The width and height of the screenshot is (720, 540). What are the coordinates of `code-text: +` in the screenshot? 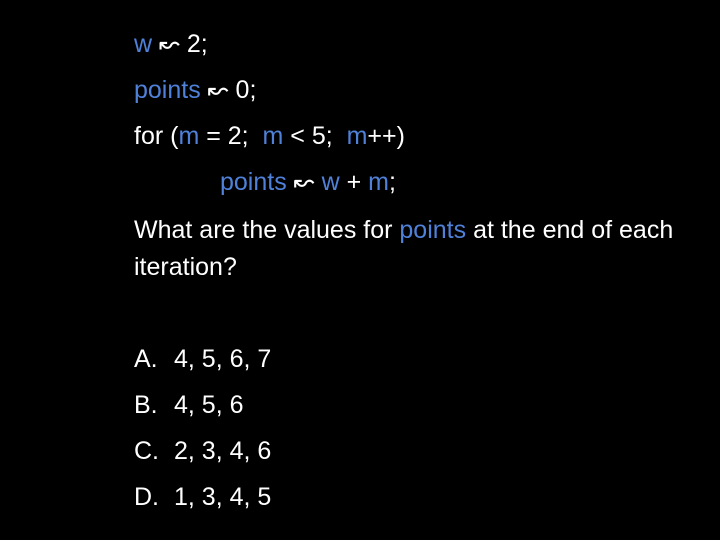 It's located at (354, 182).